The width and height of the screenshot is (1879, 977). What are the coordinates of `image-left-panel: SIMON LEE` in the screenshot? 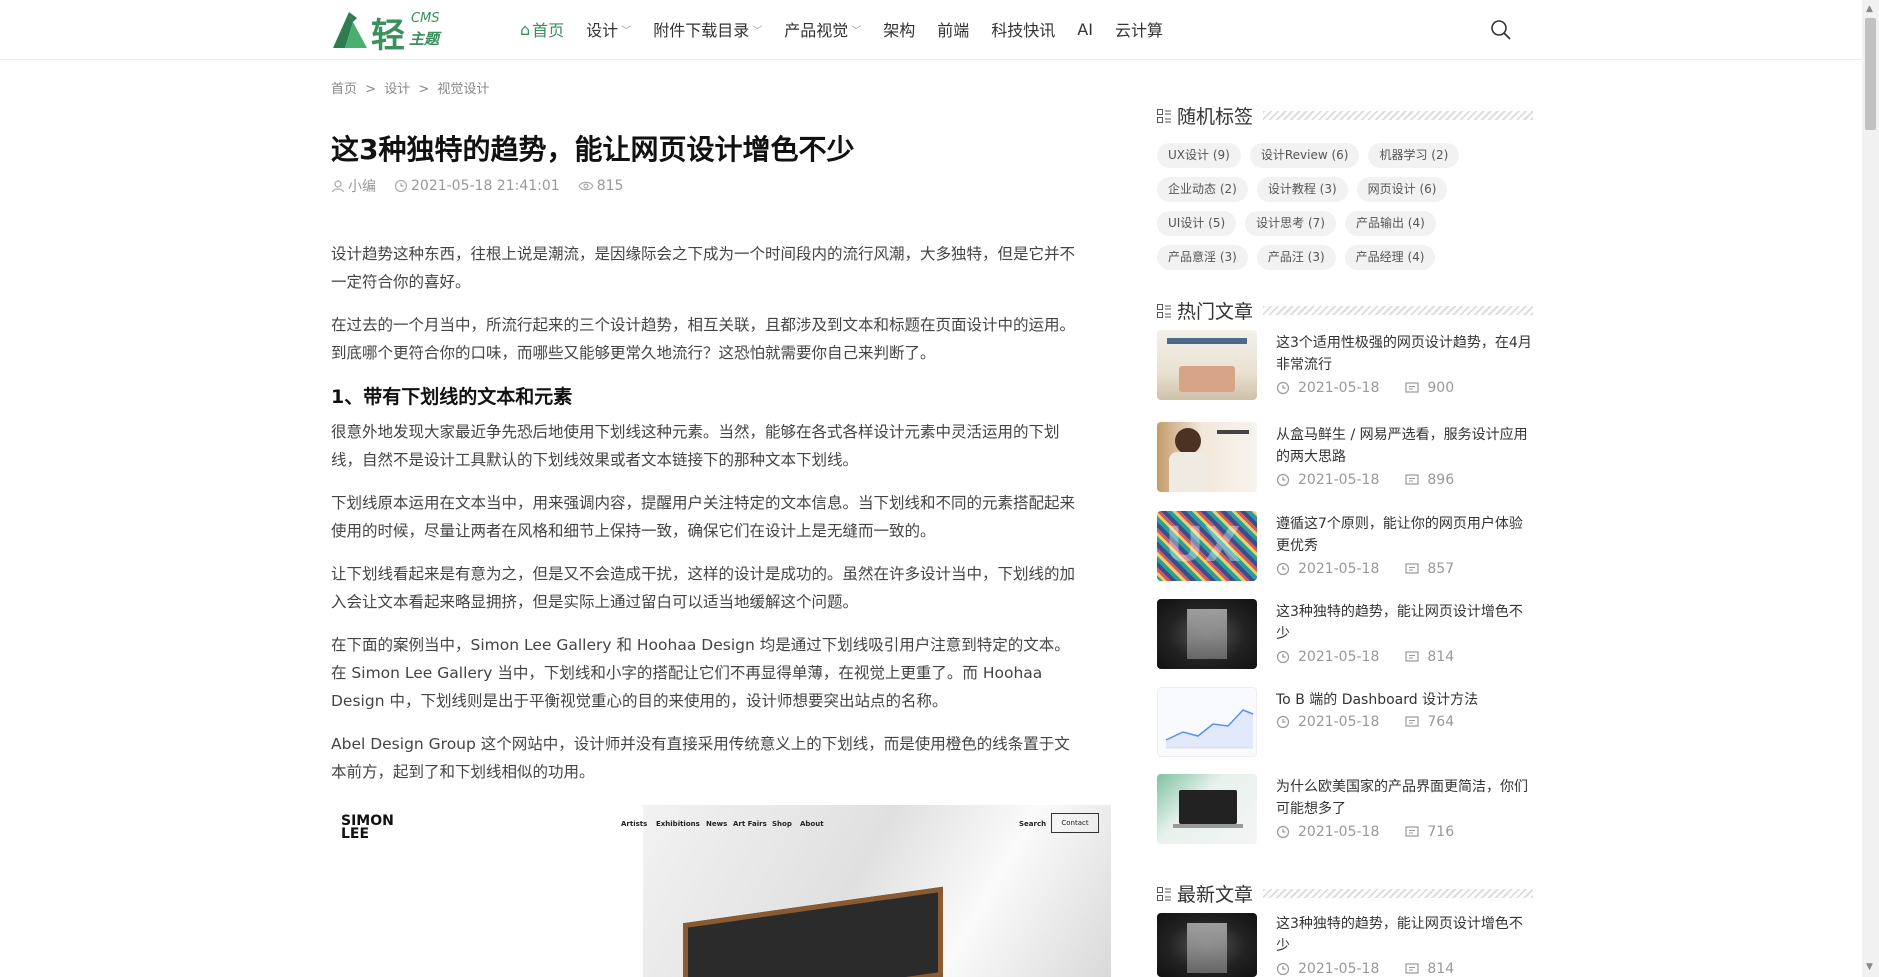 It's located at (487, 891).